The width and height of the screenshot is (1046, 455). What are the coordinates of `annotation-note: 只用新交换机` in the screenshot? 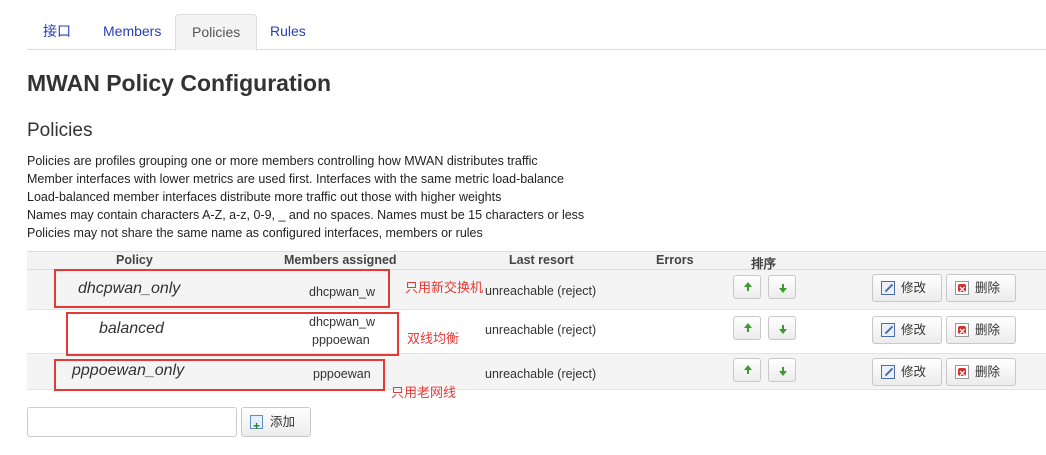 It's located at (444, 287).